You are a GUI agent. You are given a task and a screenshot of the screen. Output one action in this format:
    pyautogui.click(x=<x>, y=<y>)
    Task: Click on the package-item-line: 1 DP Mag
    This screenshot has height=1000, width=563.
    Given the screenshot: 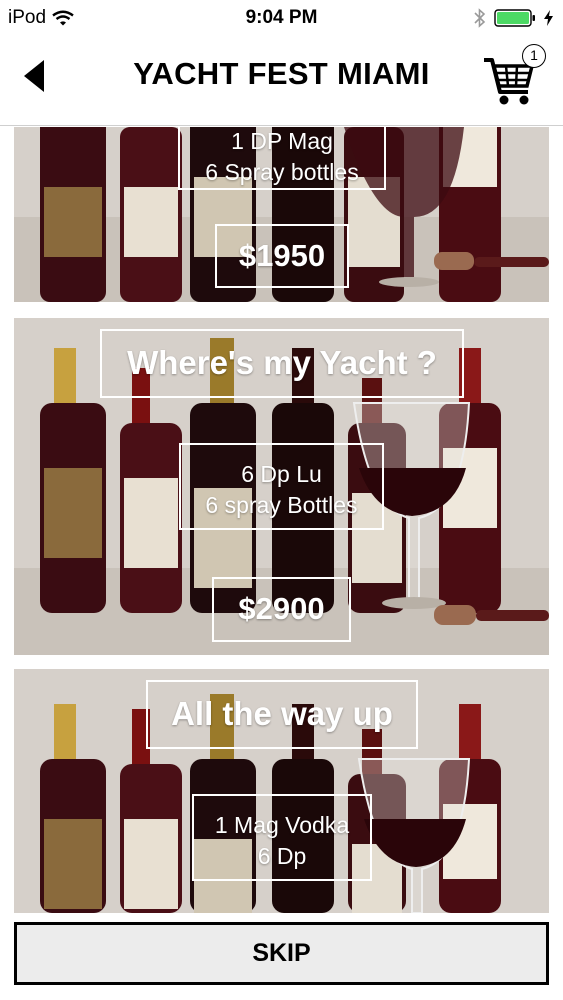 What is the action you would take?
    pyautogui.click(x=282, y=141)
    